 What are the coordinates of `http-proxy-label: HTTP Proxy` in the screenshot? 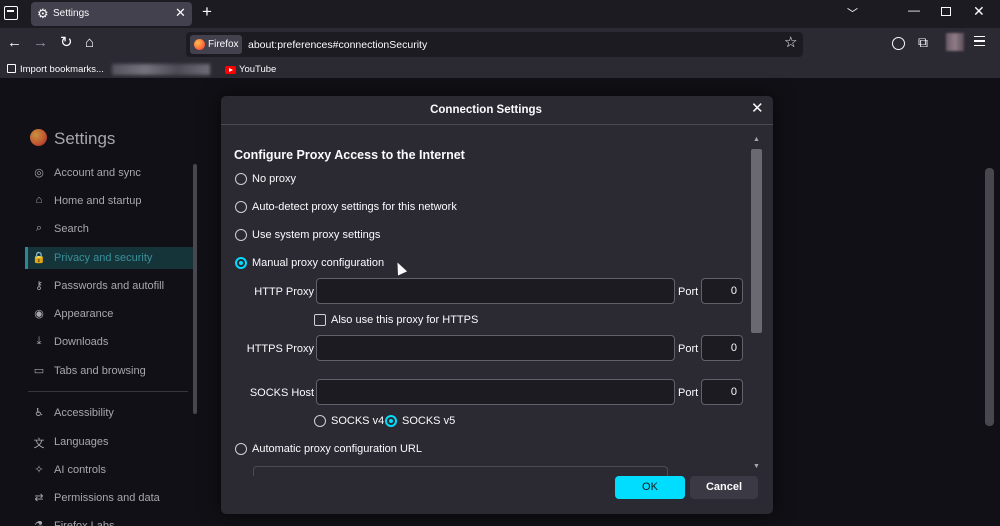 It's located at (284, 292).